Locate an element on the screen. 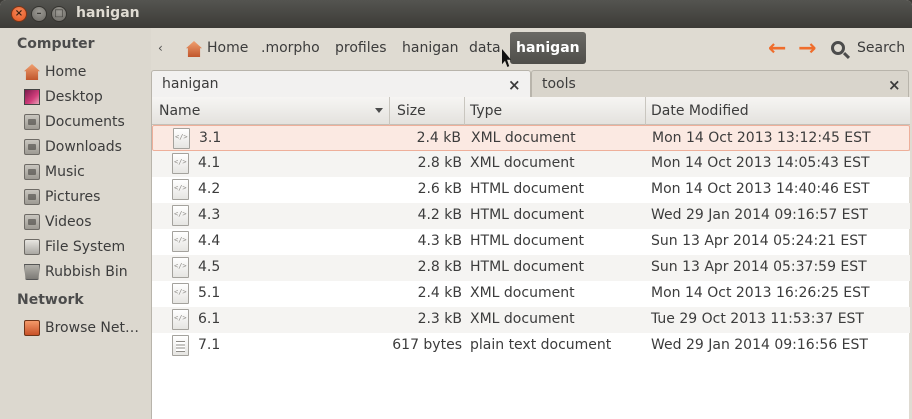 The image size is (912, 419). file-size: 4.3 kB is located at coordinates (439, 241).